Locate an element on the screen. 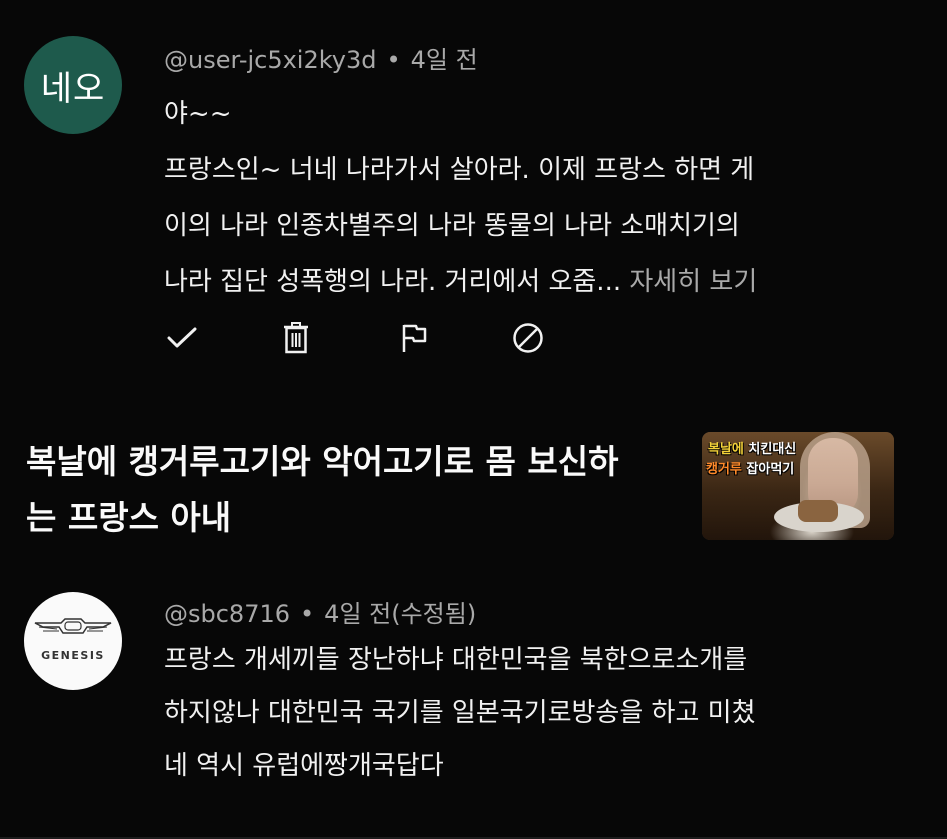 Image resolution: width=947 pixels, height=839 pixels. comment-line: 프랑스 개세끼들 장난하냐 대한민국을 북한으로소개를 is located at coordinates (456, 660).